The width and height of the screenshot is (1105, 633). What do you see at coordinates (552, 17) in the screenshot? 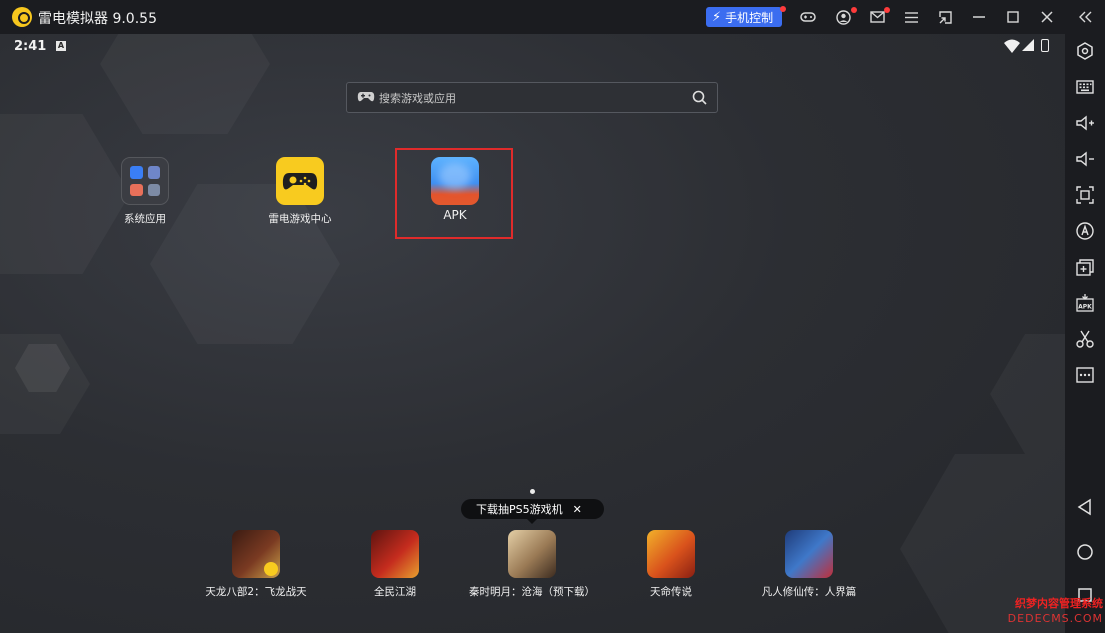
I see `title-bar: 雷电模拟器 9.0.55 ⚡ 手机控制` at bounding box center [552, 17].